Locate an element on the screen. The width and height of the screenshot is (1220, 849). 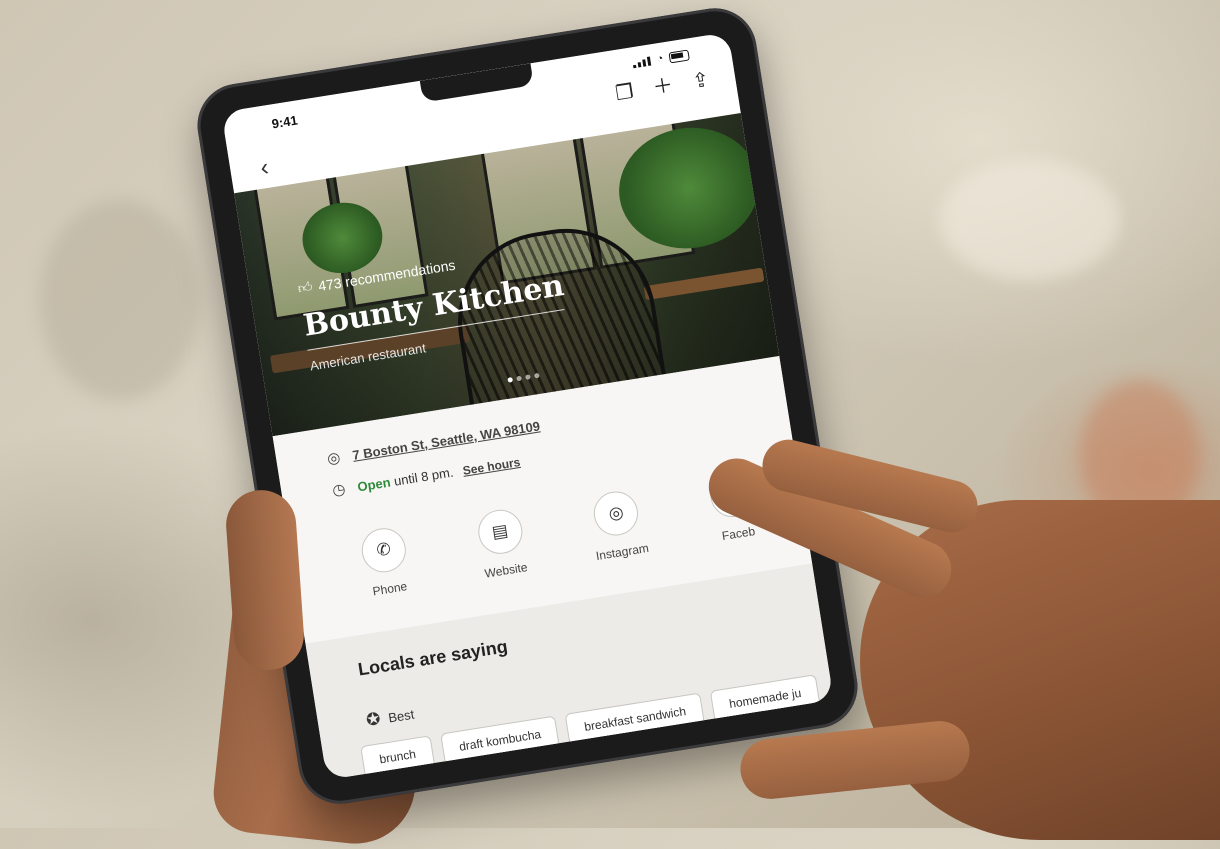
instagram-label: Instagram is located at coordinates (622, 552).